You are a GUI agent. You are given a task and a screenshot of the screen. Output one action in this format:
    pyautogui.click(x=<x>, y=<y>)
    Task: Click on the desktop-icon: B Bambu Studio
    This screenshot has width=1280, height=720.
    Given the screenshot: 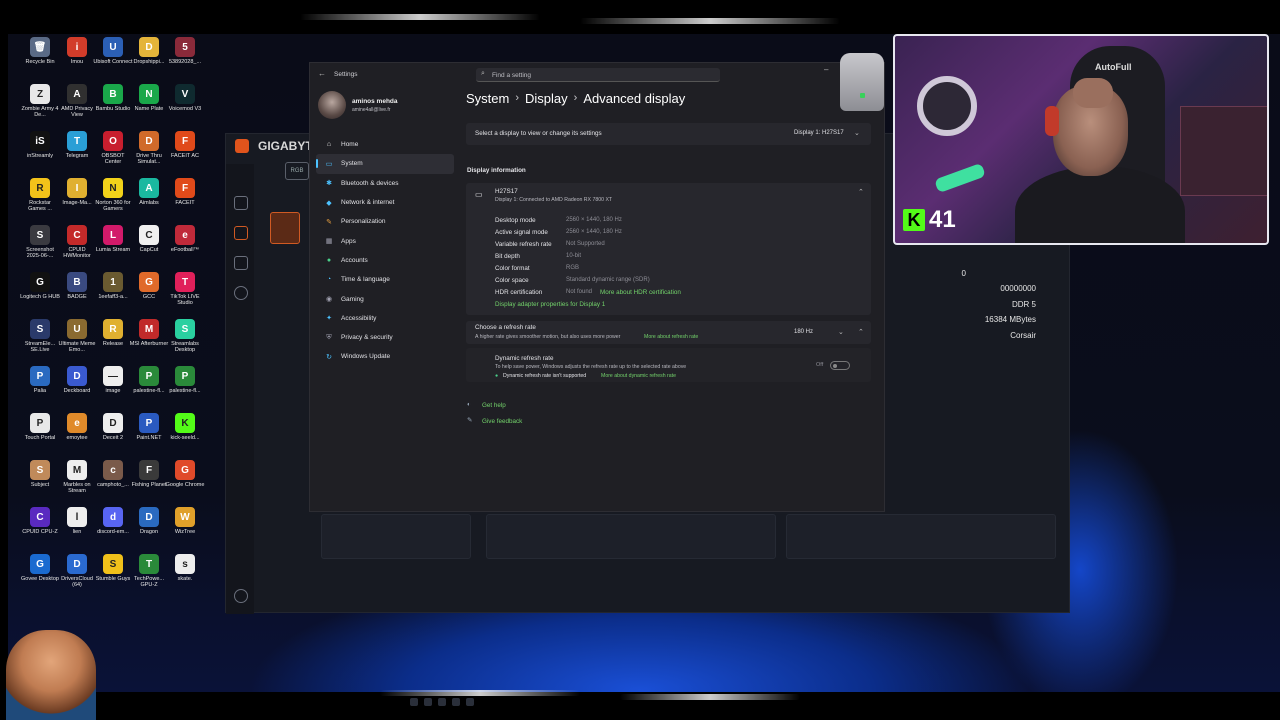 What is the action you would take?
    pyautogui.click(x=113, y=98)
    